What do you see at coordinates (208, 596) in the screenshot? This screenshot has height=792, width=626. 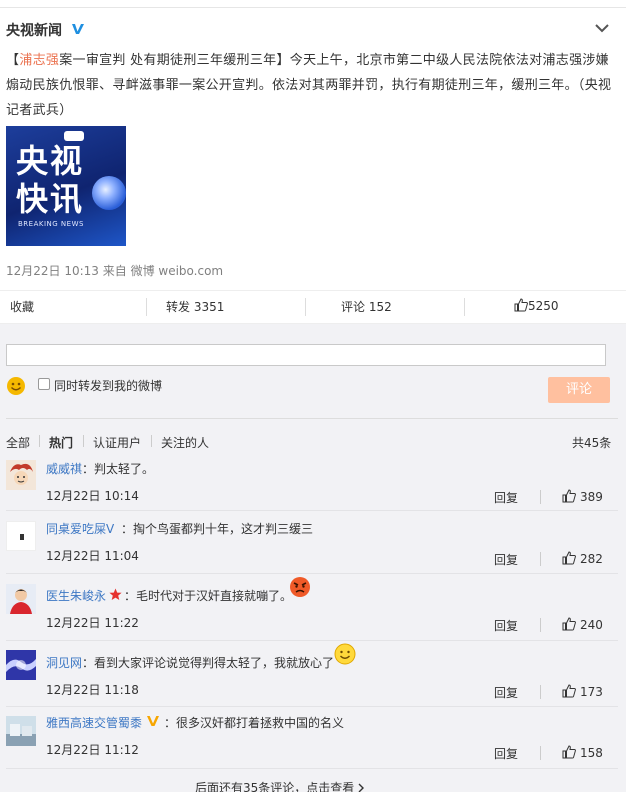 I see `comment-text: ：毛时代对于汉奸直接就嘣了。` at bounding box center [208, 596].